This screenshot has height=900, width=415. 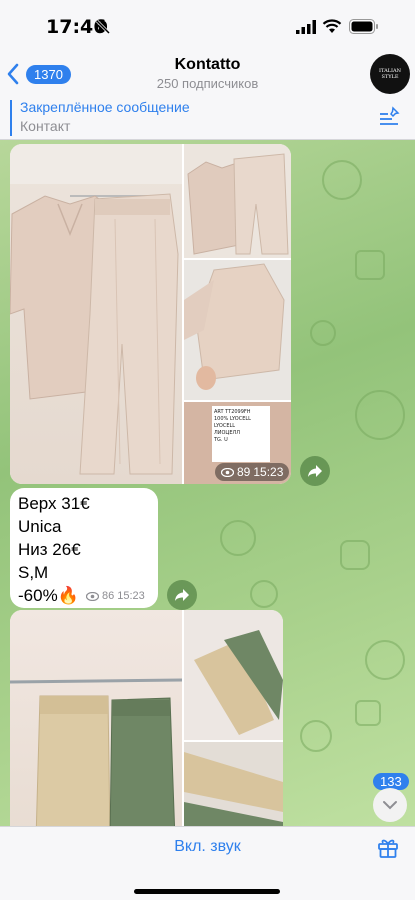 What do you see at coordinates (225, 426) in the screenshot?
I see `label-line: LYOCELL` at bounding box center [225, 426].